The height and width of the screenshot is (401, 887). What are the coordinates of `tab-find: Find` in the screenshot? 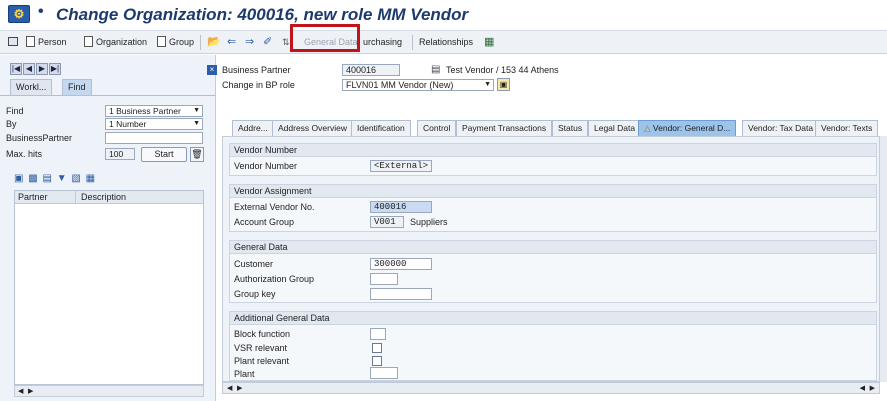 It's located at (77, 87).